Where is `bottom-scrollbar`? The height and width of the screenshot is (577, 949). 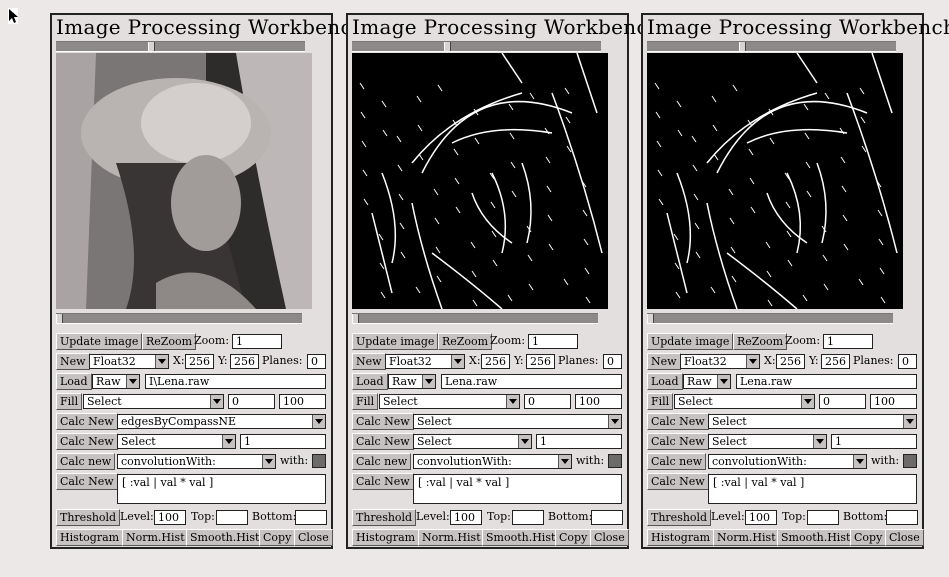
bottom-scrollbar is located at coordinates (770, 318).